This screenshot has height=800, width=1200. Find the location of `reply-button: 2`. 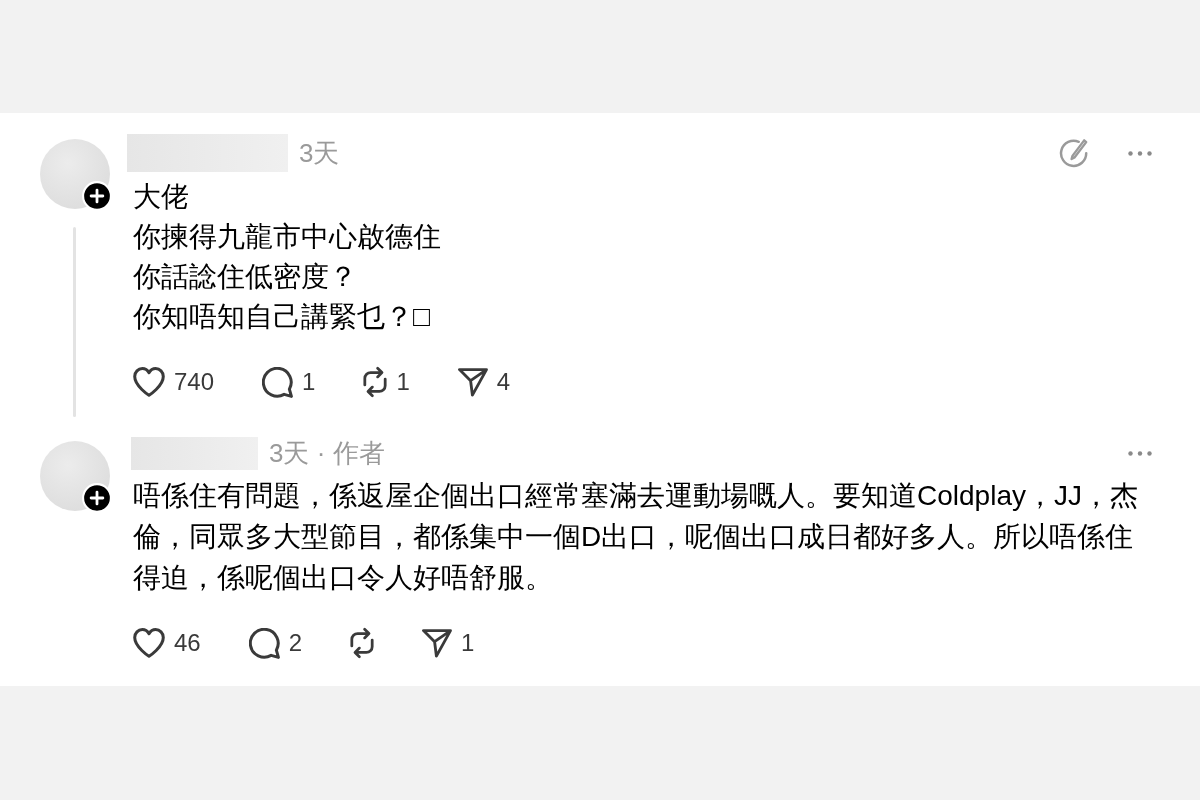

reply-button: 2 is located at coordinates (275, 643).